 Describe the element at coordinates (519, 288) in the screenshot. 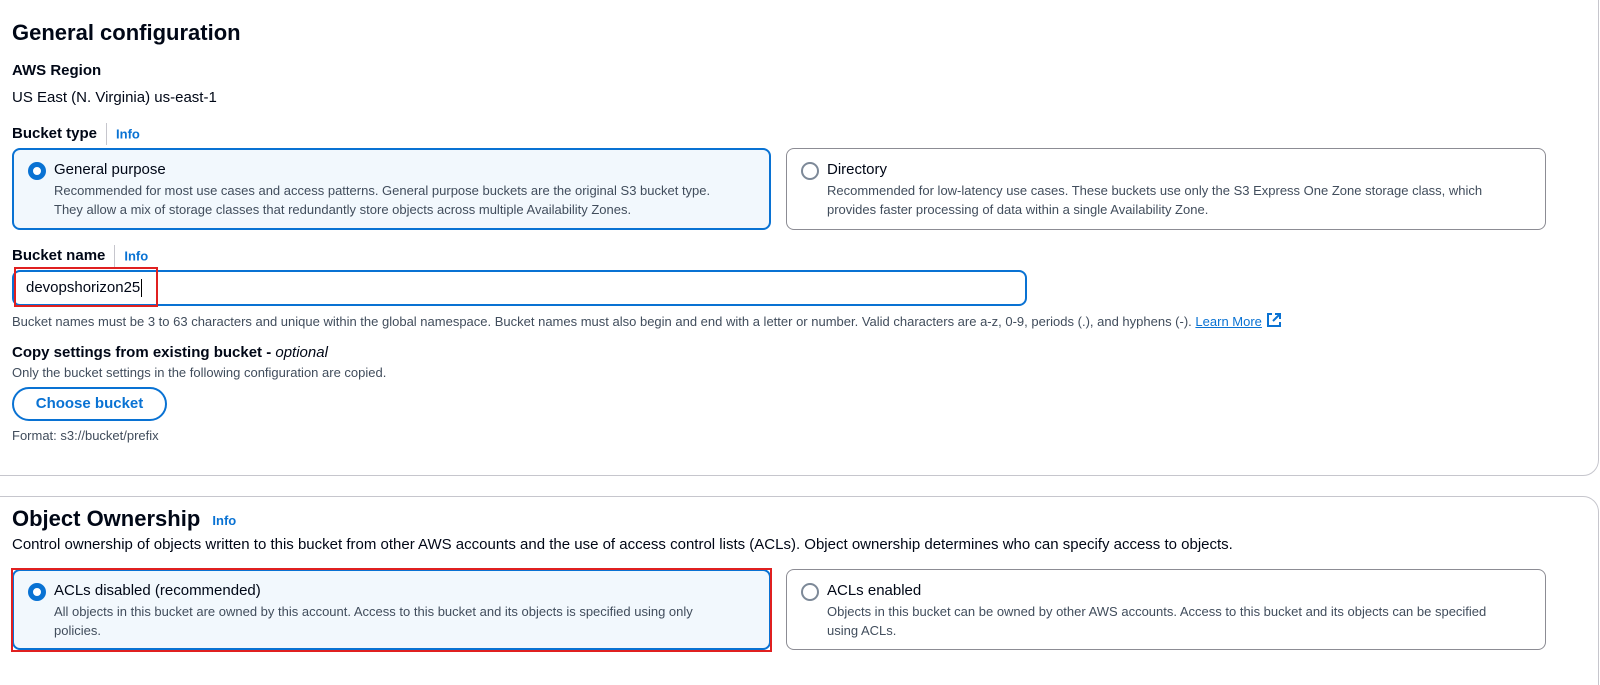

I see `bucket-name-input: devopshorizon25` at that location.